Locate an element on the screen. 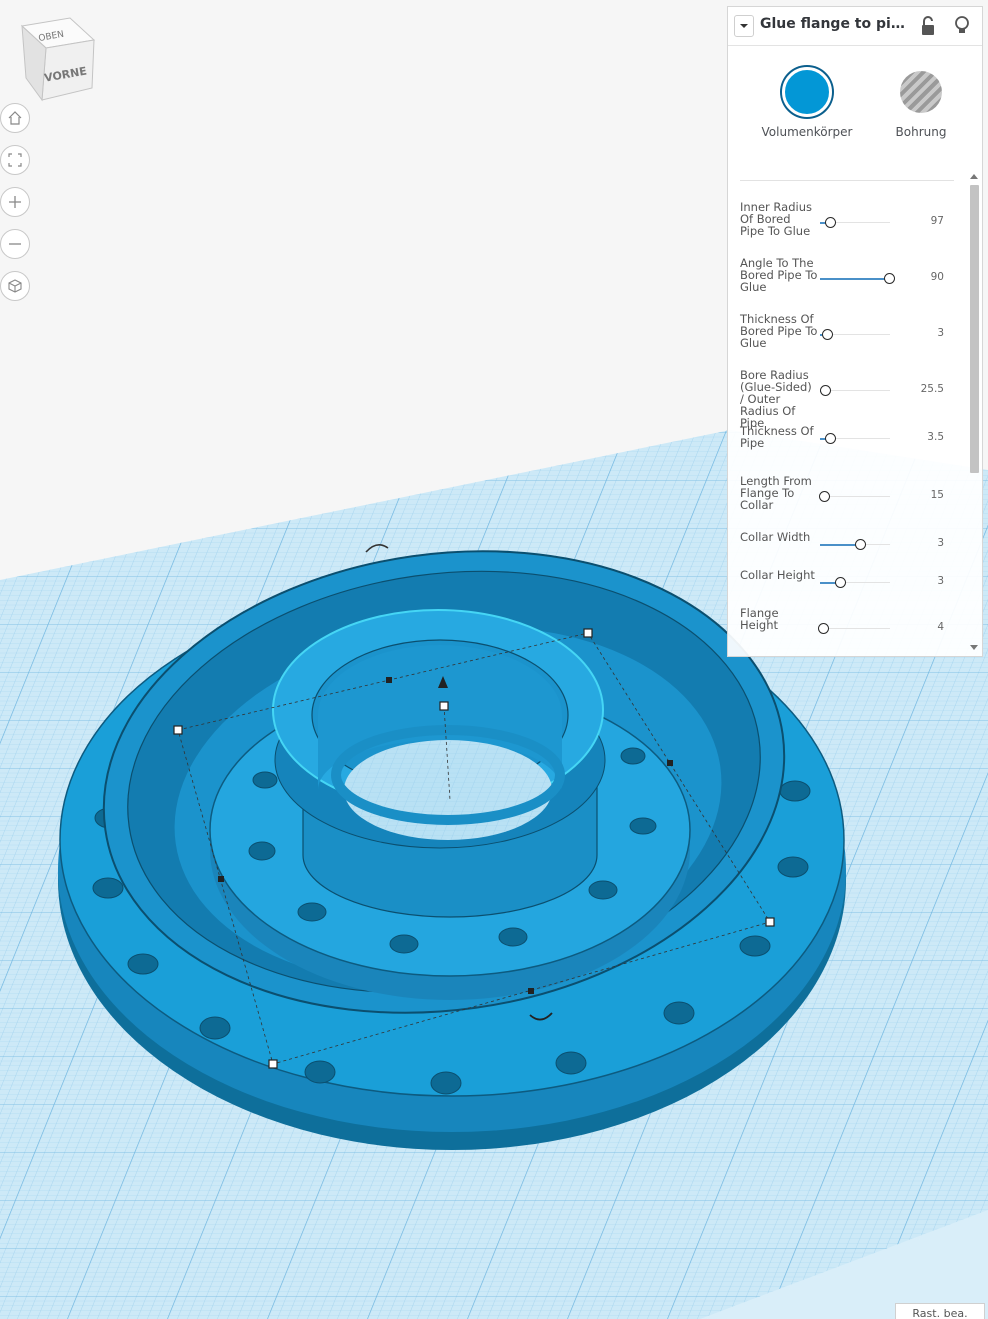 Image resolution: width=988 pixels, height=1319 pixels. home-icon is located at coordinates (15, 118).